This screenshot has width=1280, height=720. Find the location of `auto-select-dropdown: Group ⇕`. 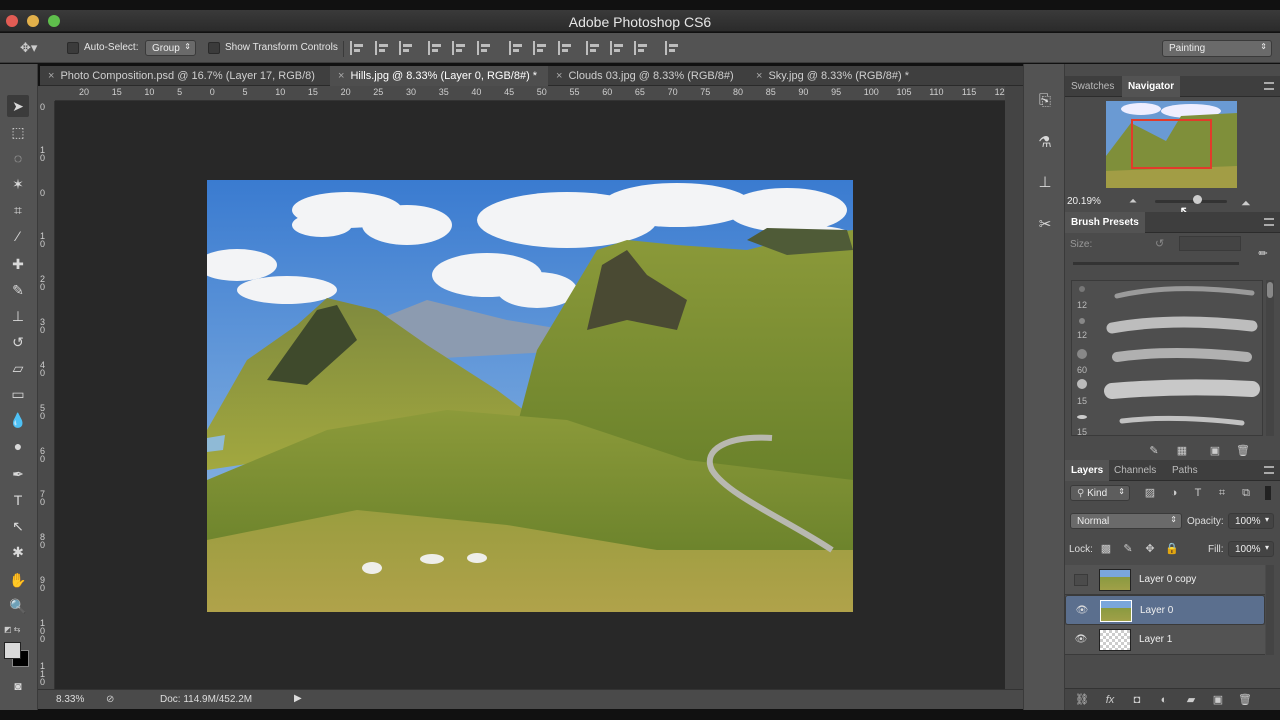

auto-select-dropdown: Group ⇕ is located at coordinates (170, 48).